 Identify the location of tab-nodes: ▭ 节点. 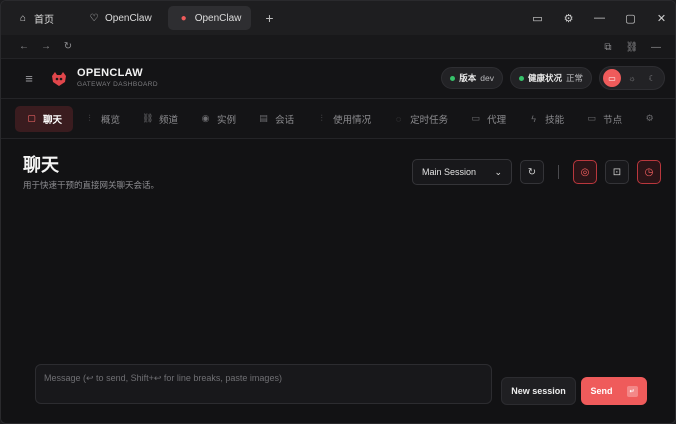
(604, 119).